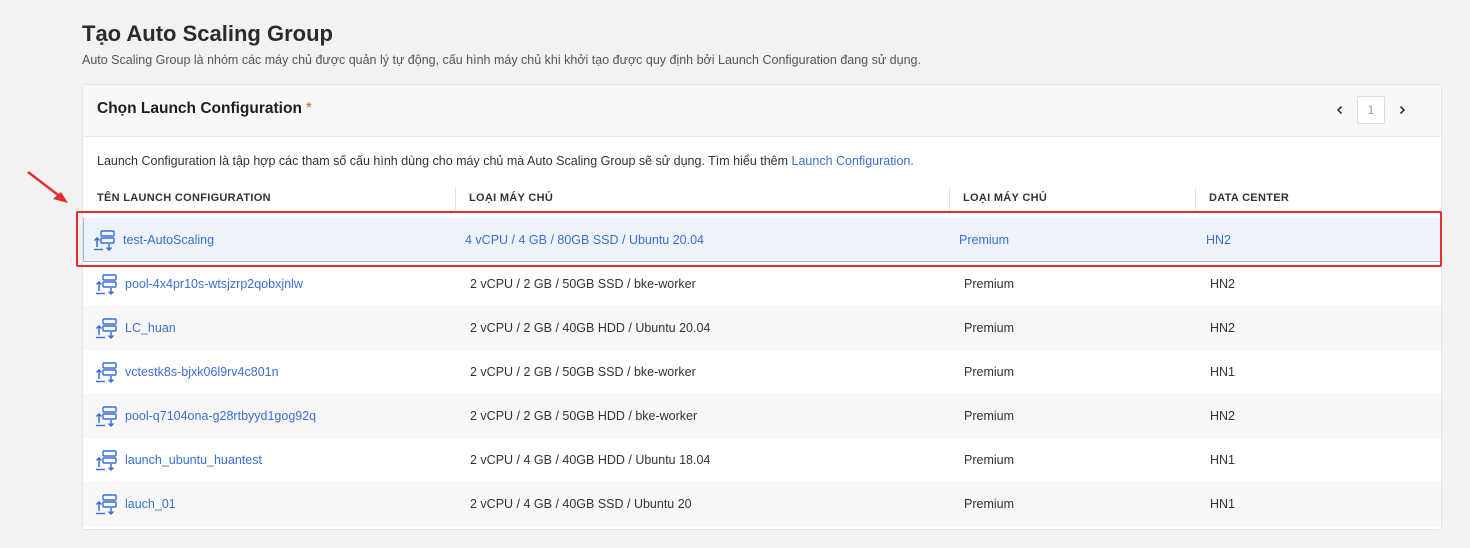 The image size is (1470, 548). Describe the element at coordinates (220, 416) in the screenshot. I see `launch-config-name: pool-q7104ona-g28rtbyyd1gog92q` at that location.